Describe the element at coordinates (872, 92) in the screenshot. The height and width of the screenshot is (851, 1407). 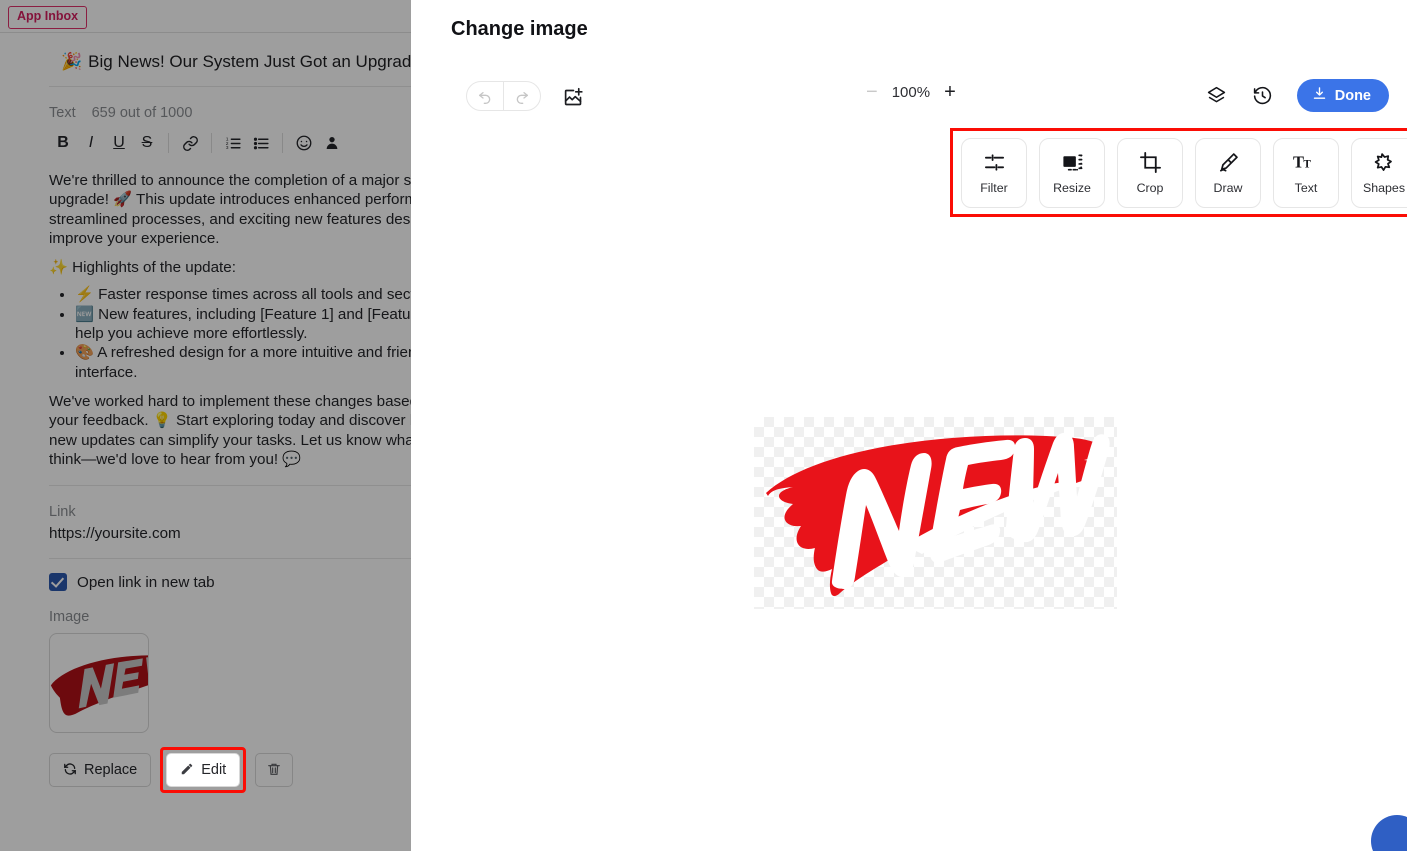
I see `zoom-out-button: −` at that location.